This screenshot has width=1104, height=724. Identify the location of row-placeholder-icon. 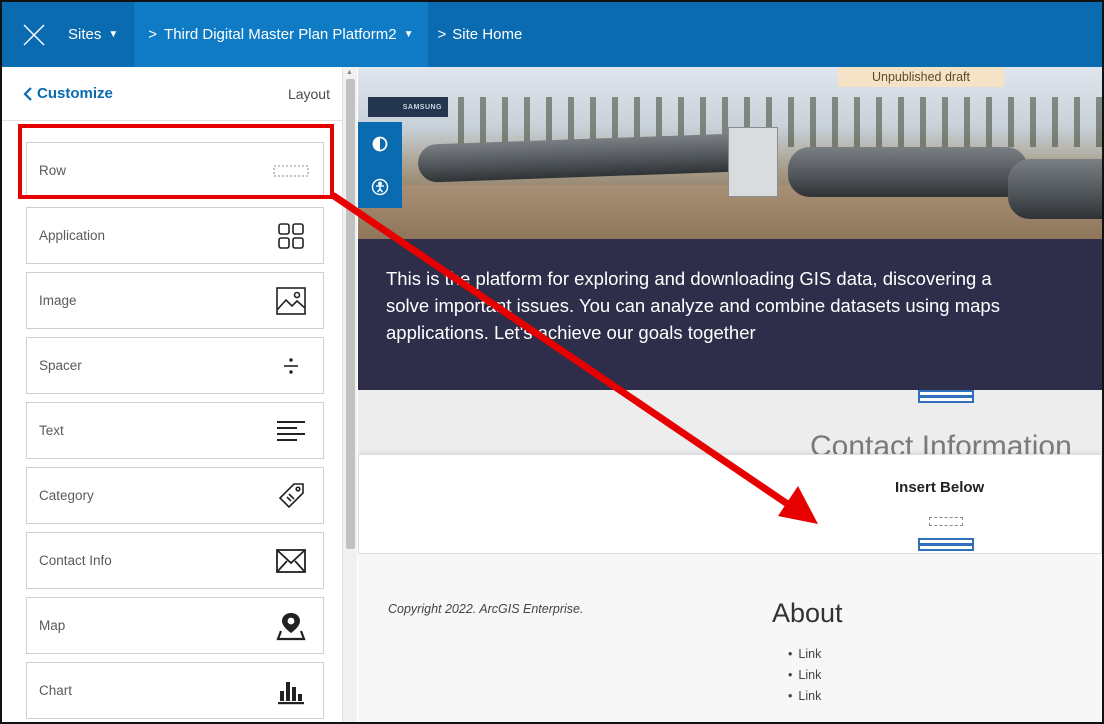
(946, 521).